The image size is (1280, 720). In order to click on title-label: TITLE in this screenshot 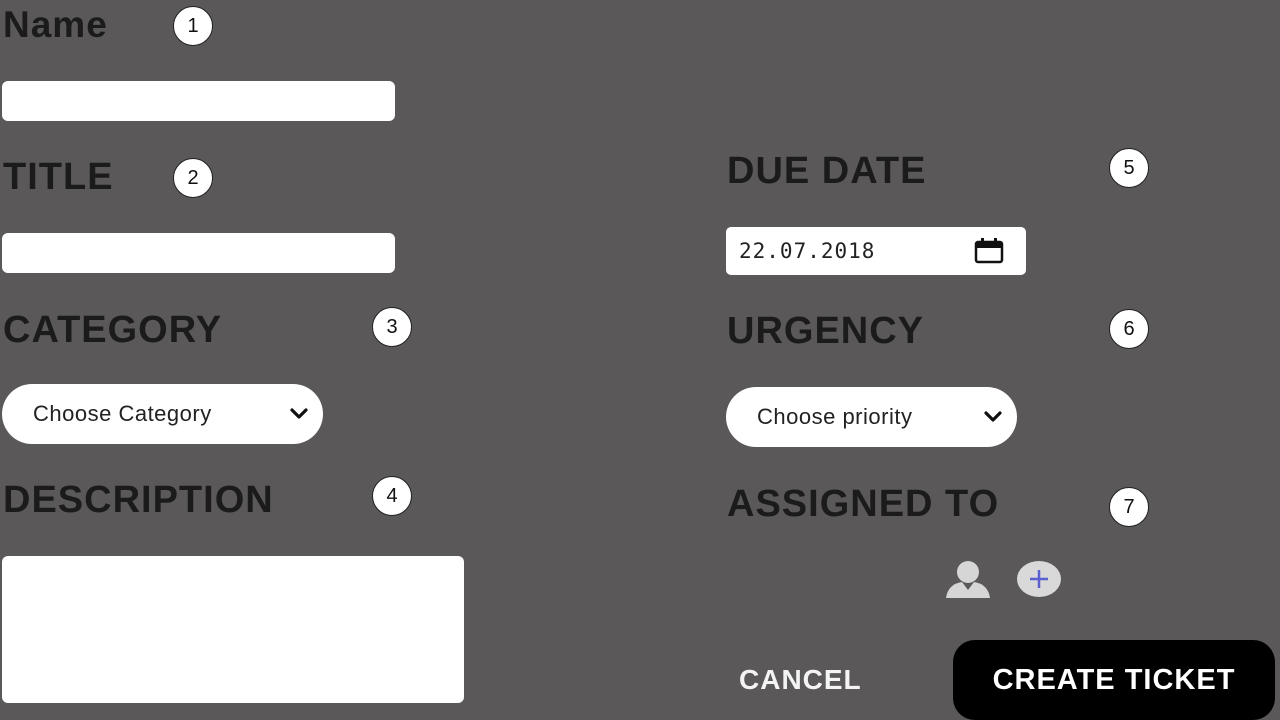, I will do `click(58, 177)`.